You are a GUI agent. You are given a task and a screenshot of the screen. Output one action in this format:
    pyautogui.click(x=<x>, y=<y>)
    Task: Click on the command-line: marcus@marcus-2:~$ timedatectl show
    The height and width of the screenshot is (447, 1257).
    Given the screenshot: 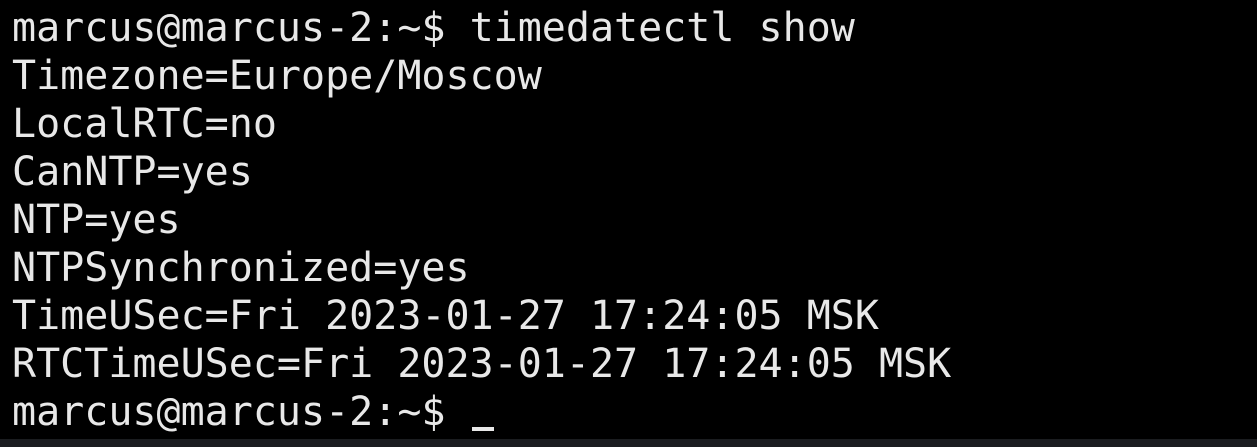 What is the action you would take?
    pyautogui.click(x=634, y=28)
    